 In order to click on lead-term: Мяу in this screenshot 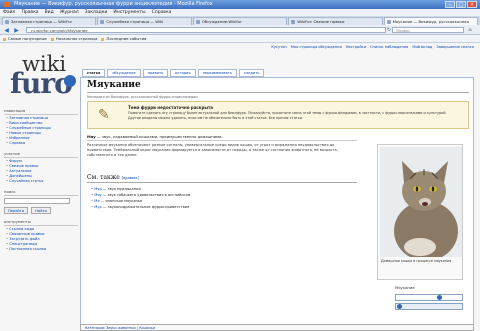, I will do `click(91, 136)`.